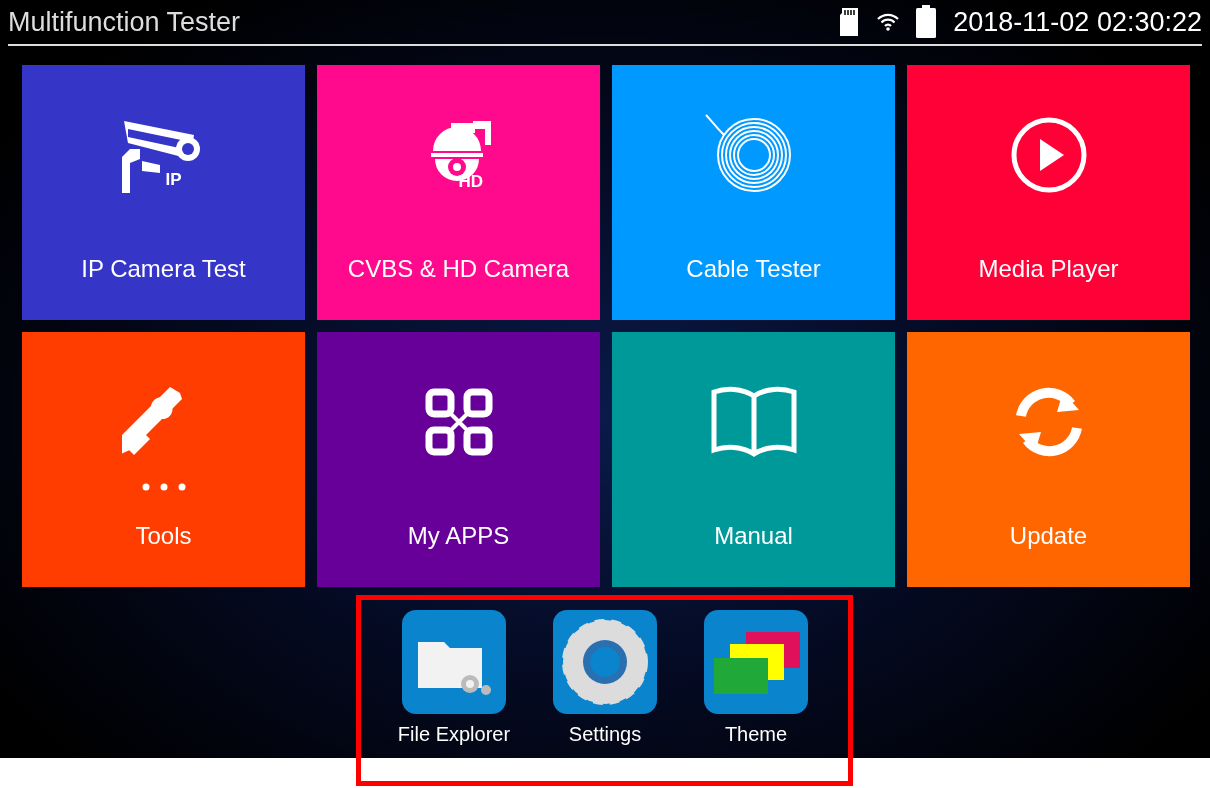 The height and width of the screenshot is (788, 1210). I want to click on app-tile: Media Player, so click(1048, 192).